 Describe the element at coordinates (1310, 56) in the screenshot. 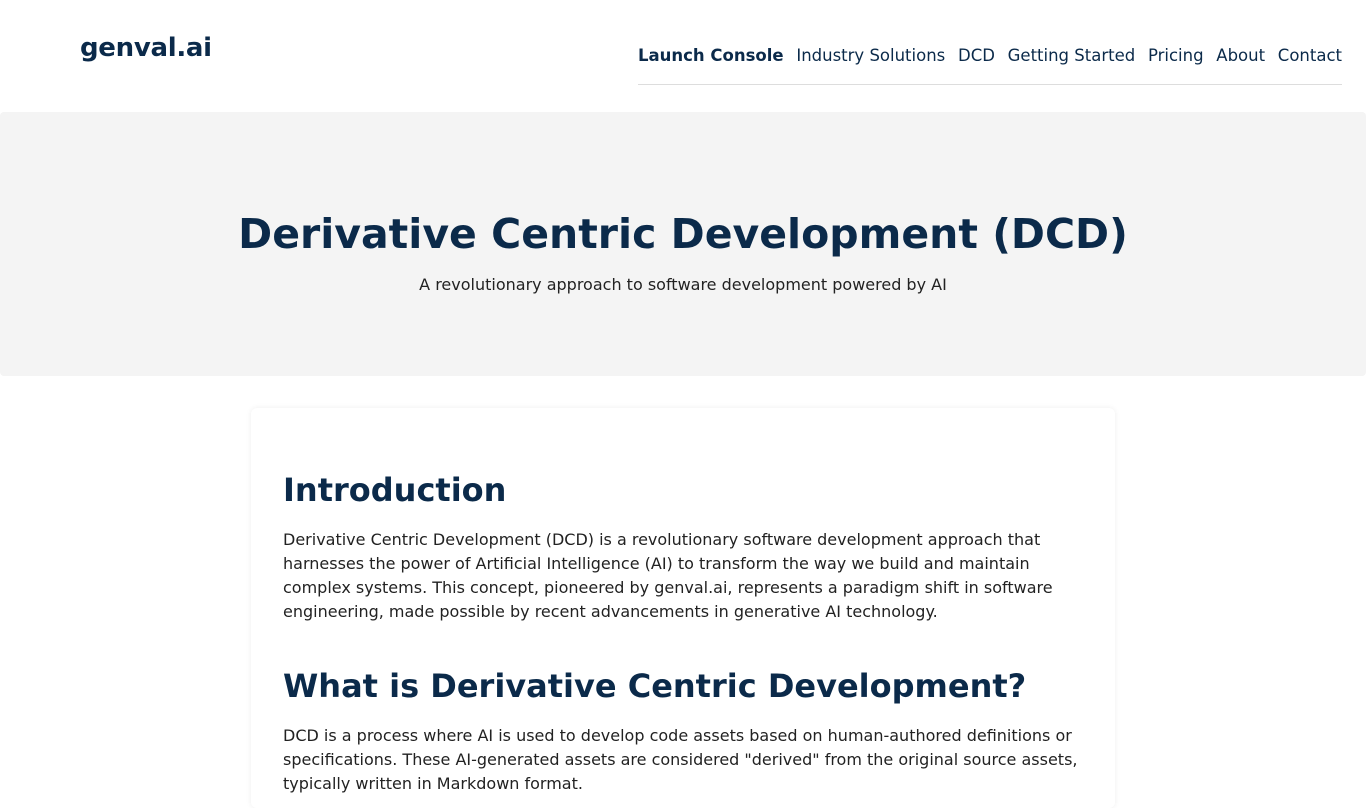

I see `nav-contact: Contact` at that location.